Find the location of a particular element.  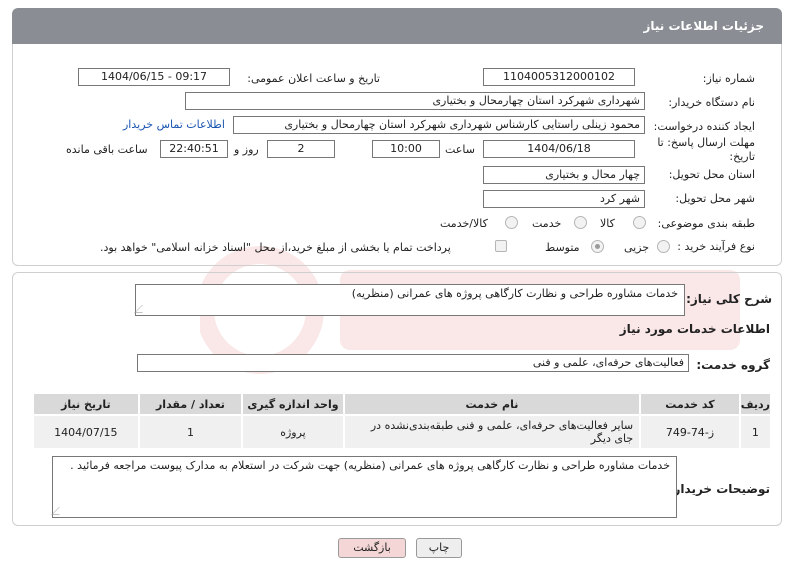

category-service-label: خدمت is located at coordinates (547, 223).